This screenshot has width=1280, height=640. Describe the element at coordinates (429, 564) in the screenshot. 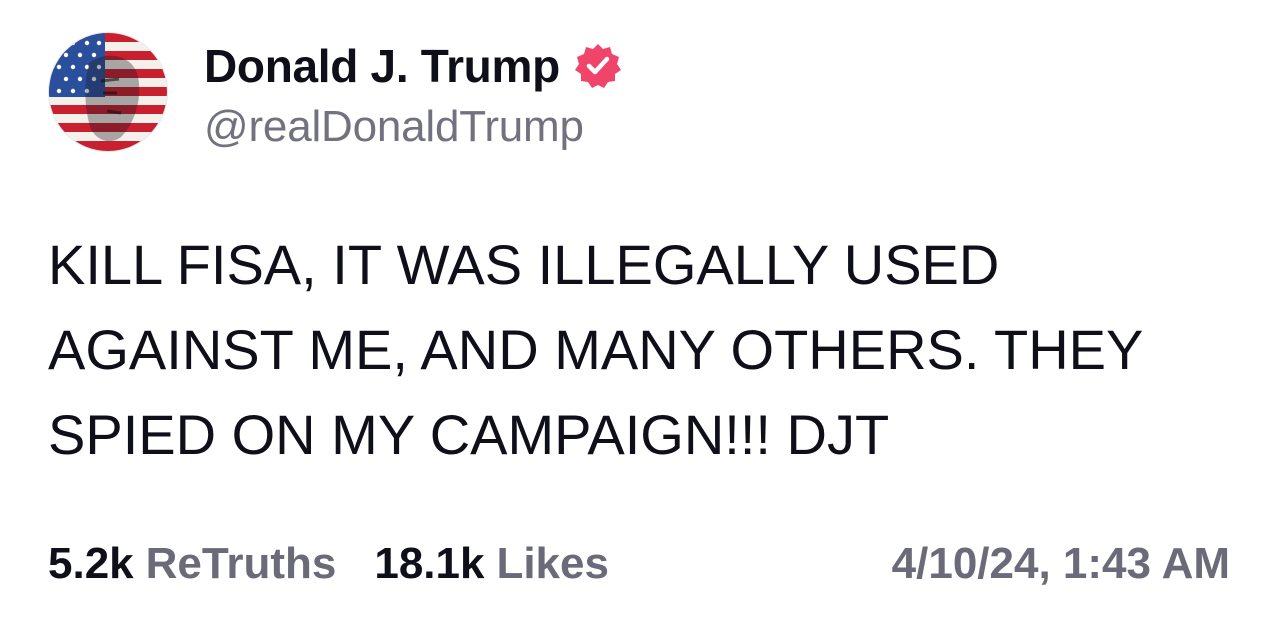

I see `likes-count: 18.1k` at that location.